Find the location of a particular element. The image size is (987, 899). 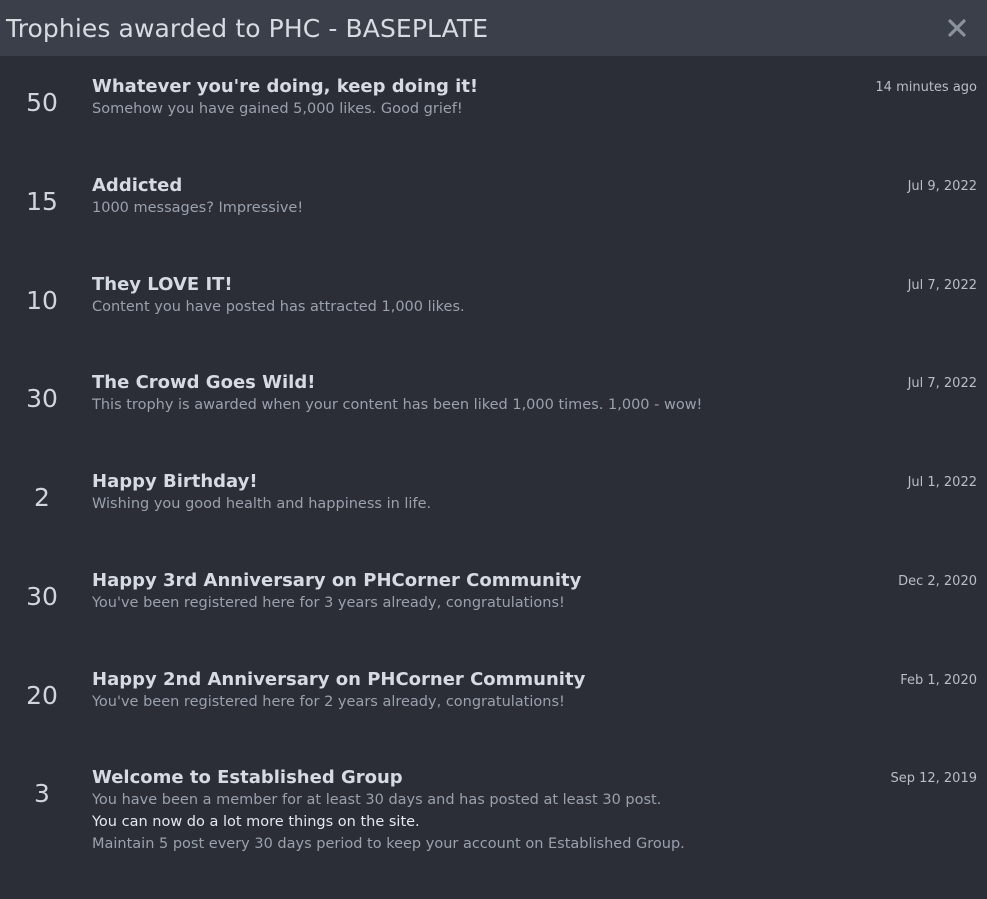

trophy-points: 10 is located at coordinates (42, 300).